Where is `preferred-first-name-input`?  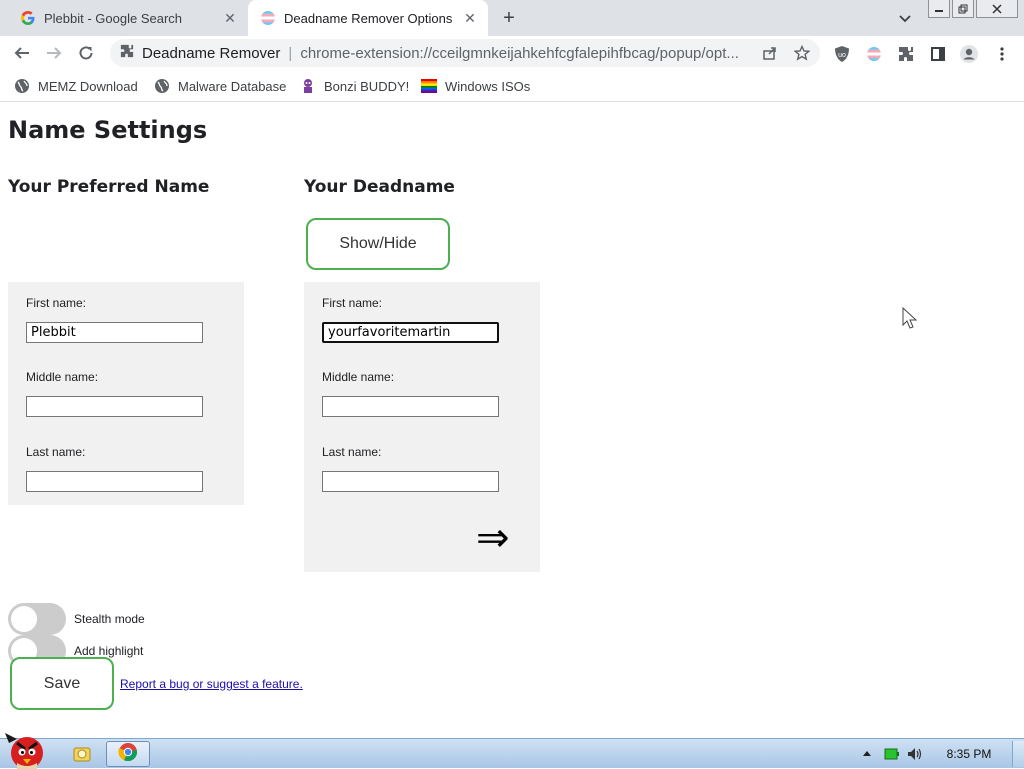 preferred-first-name-input is located at coordinates (114, 332).